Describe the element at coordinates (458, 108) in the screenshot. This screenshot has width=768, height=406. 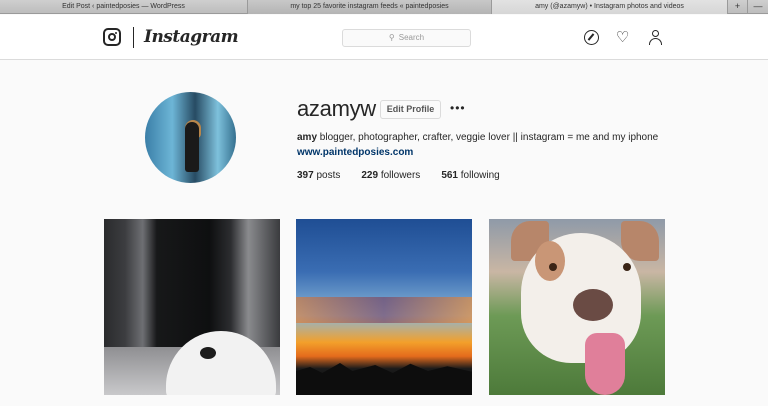
I see `more-options-icon: •••` at that location.